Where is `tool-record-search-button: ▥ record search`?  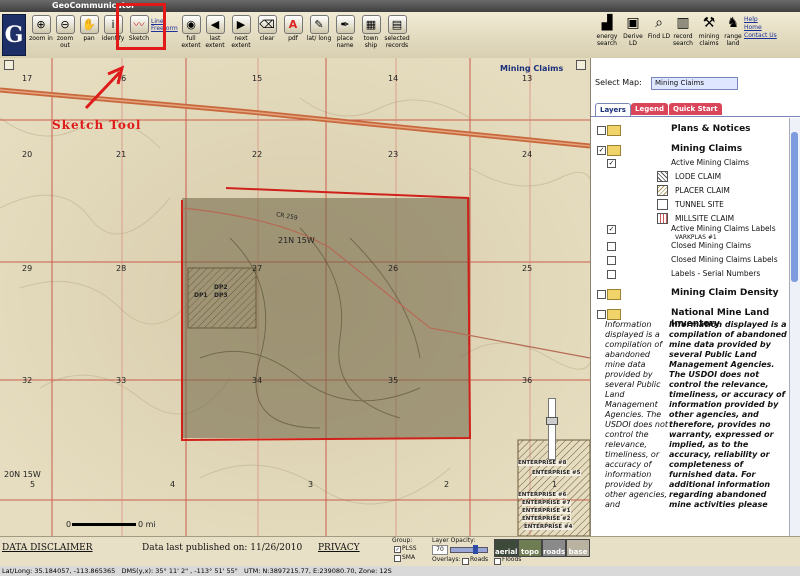
tool-record-search-button: ▥ record search is located at coordinates (683, 31).